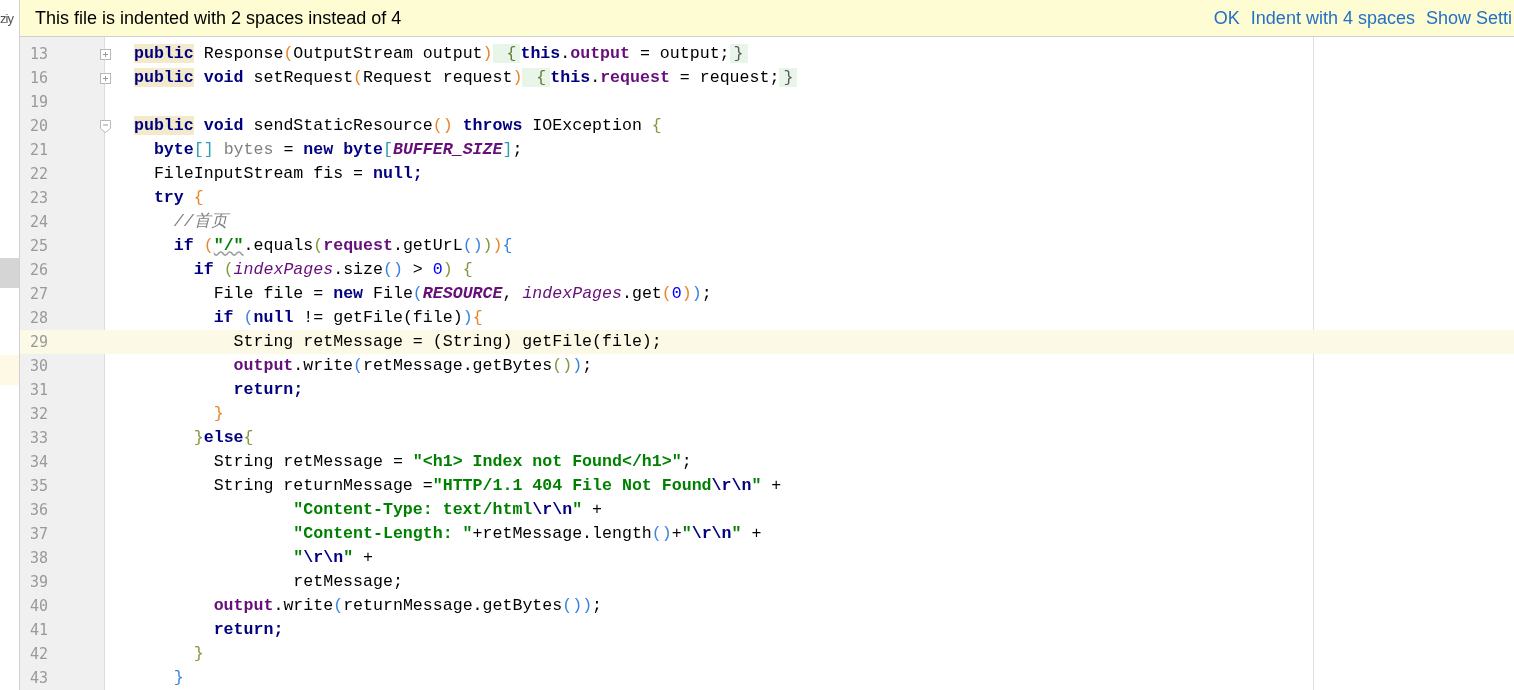 The image size is (1514, 690). Describe the element at coordinates (497, 485) in the screenshot. I see `code-text: String returnMessage ="HTTP/1.1 404 File Not Found\r\n" +` at that location.